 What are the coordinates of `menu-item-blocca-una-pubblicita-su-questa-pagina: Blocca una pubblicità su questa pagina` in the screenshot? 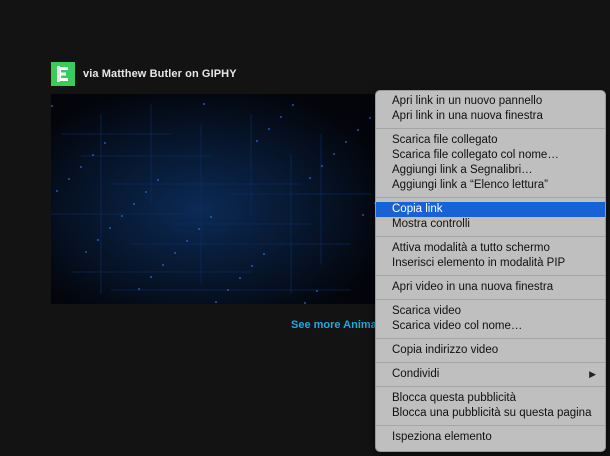 It's located at (490, 413).